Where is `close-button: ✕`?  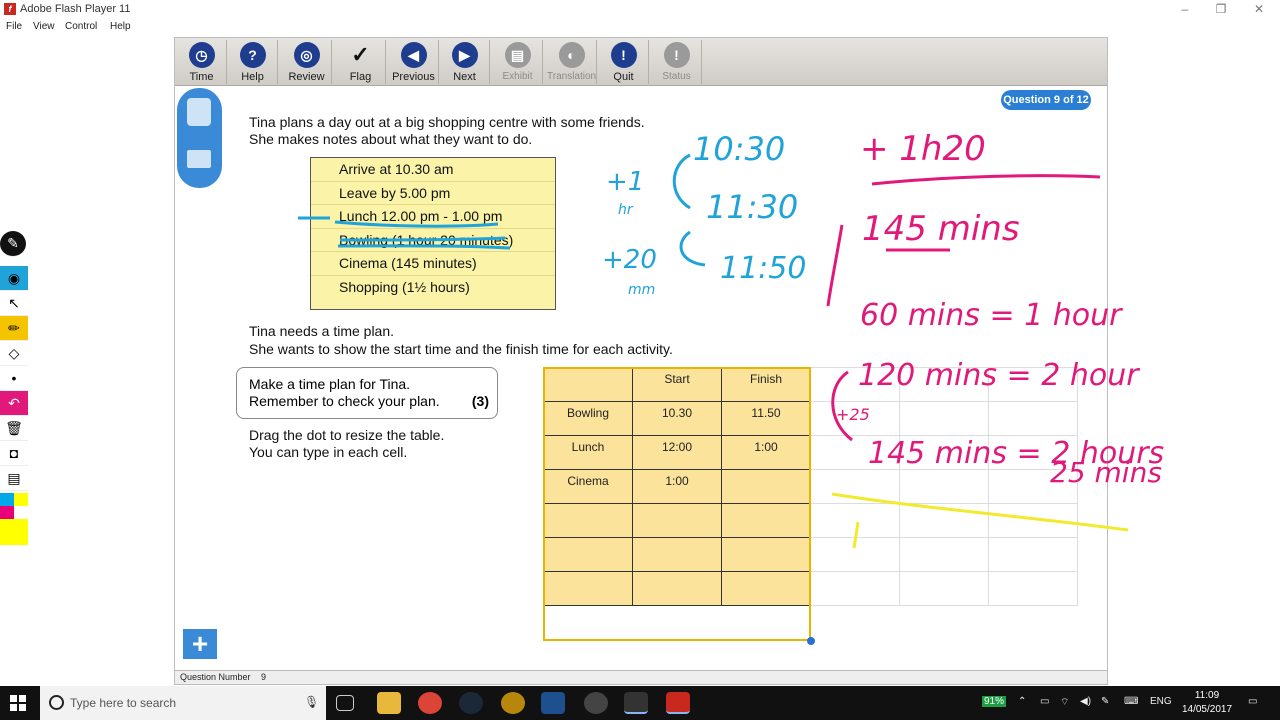 close-button: ✕ is located at coordinates (1259, 9).